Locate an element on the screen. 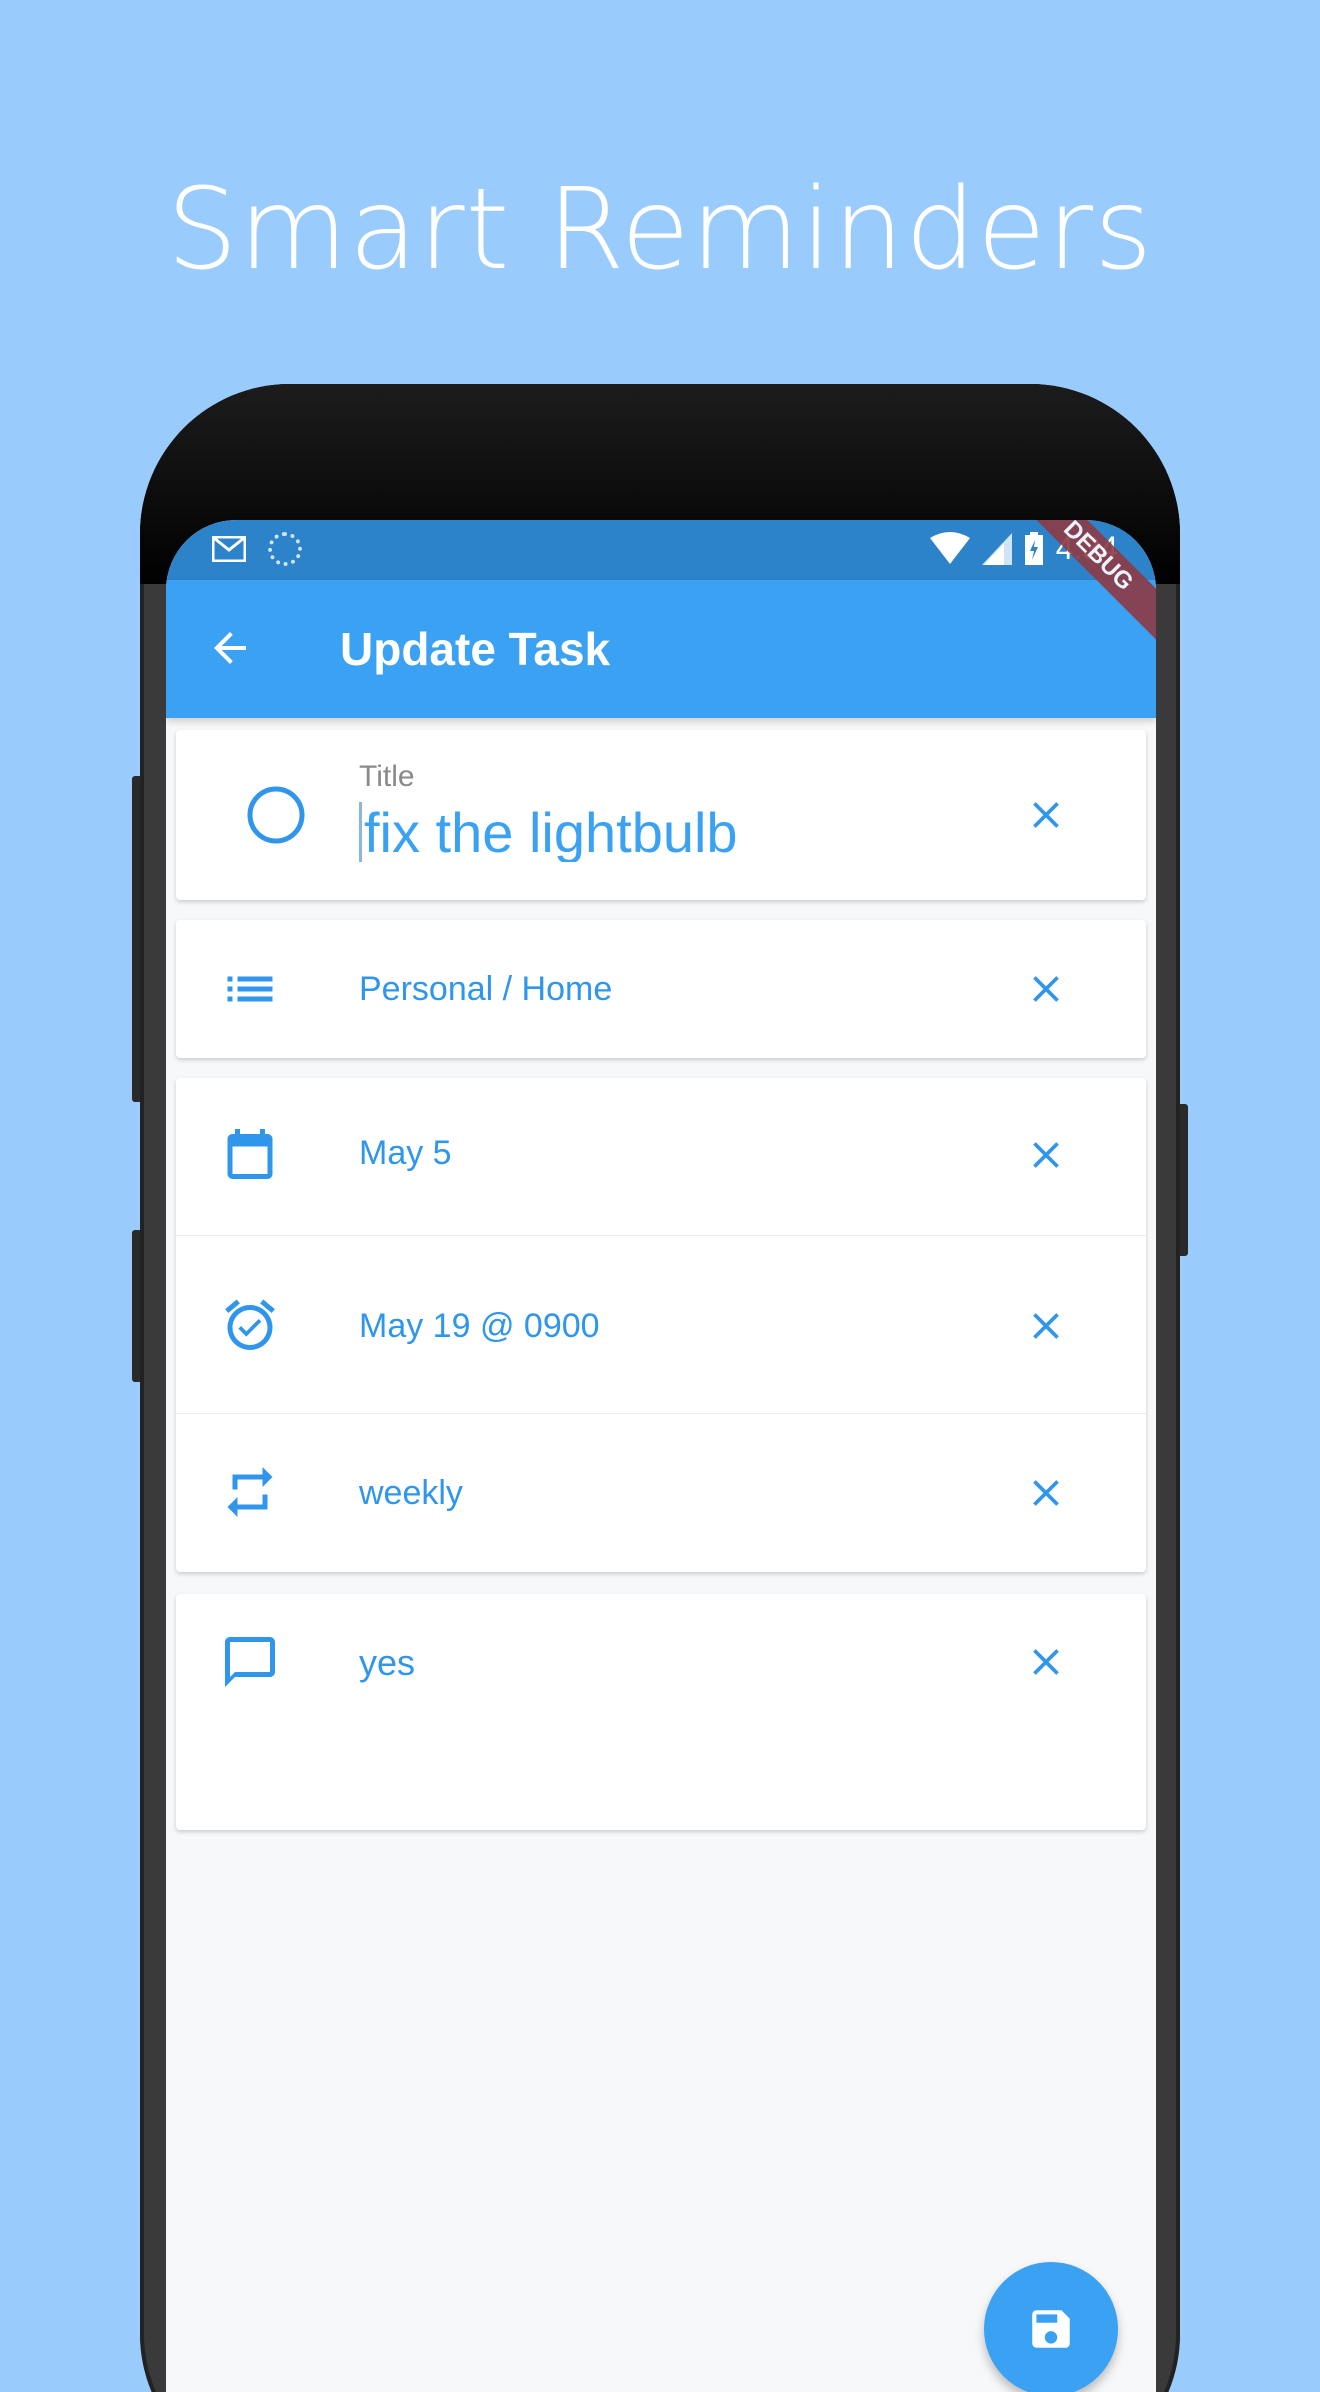  title-input is located at coordinates (659, 832).